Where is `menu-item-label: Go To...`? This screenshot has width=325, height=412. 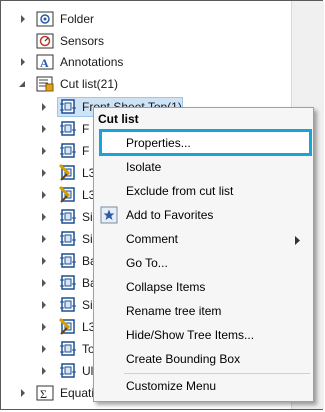
menu-item-label: Go To... is located at coordinates (147, 263).